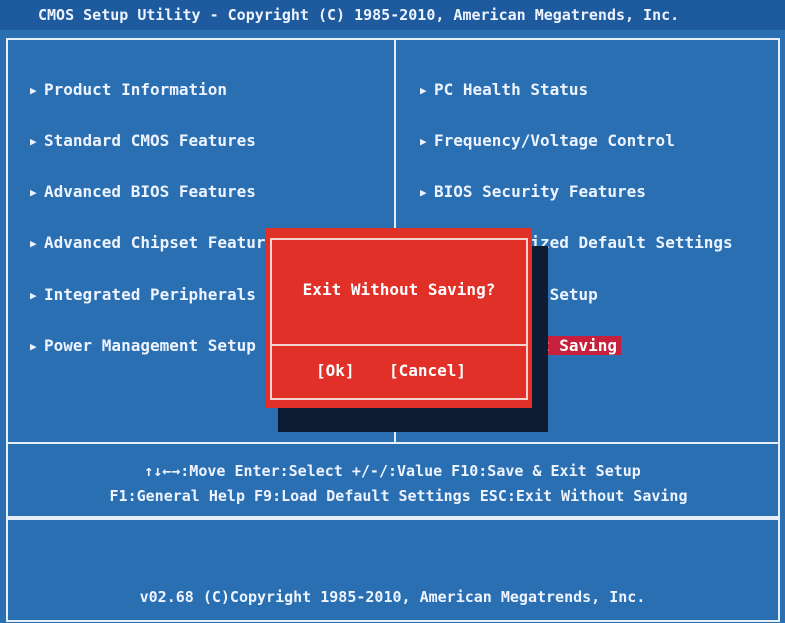 Image resolution: width=785 pixels, height=623 pixels. I want to click on menu-item-frequency-voltage-control: ▶ Frequency/Voltage Control, so click(547, 141).